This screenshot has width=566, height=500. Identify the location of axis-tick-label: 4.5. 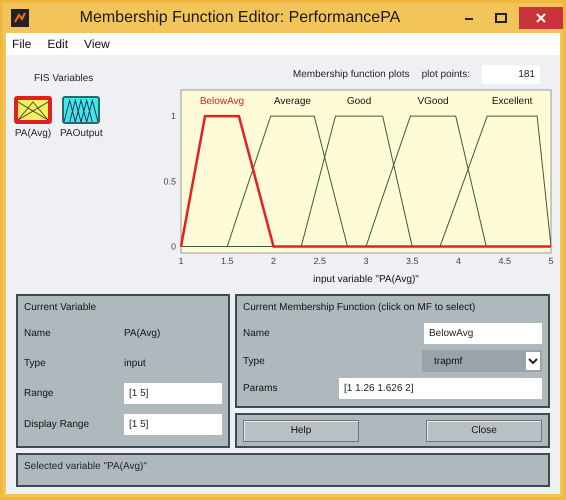
(504, 261).